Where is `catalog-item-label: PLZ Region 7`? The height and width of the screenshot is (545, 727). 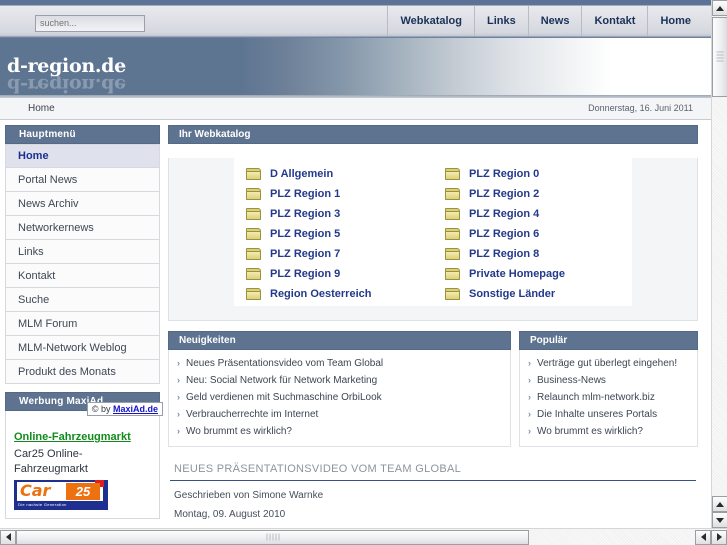 catalog-item-label: PLZ Region 7 is located at coordinates (305, 254).